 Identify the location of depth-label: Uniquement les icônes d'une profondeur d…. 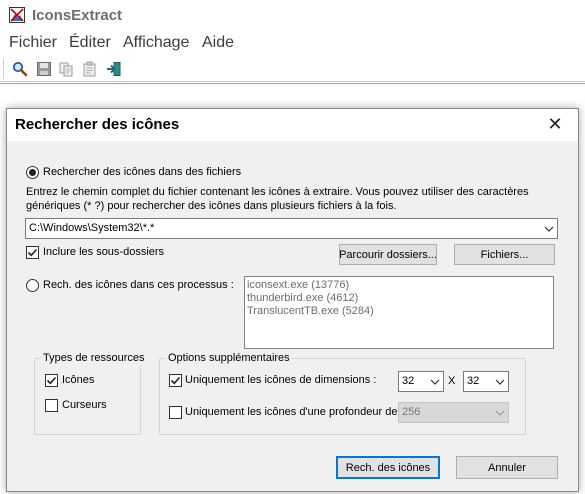
(291, 412).